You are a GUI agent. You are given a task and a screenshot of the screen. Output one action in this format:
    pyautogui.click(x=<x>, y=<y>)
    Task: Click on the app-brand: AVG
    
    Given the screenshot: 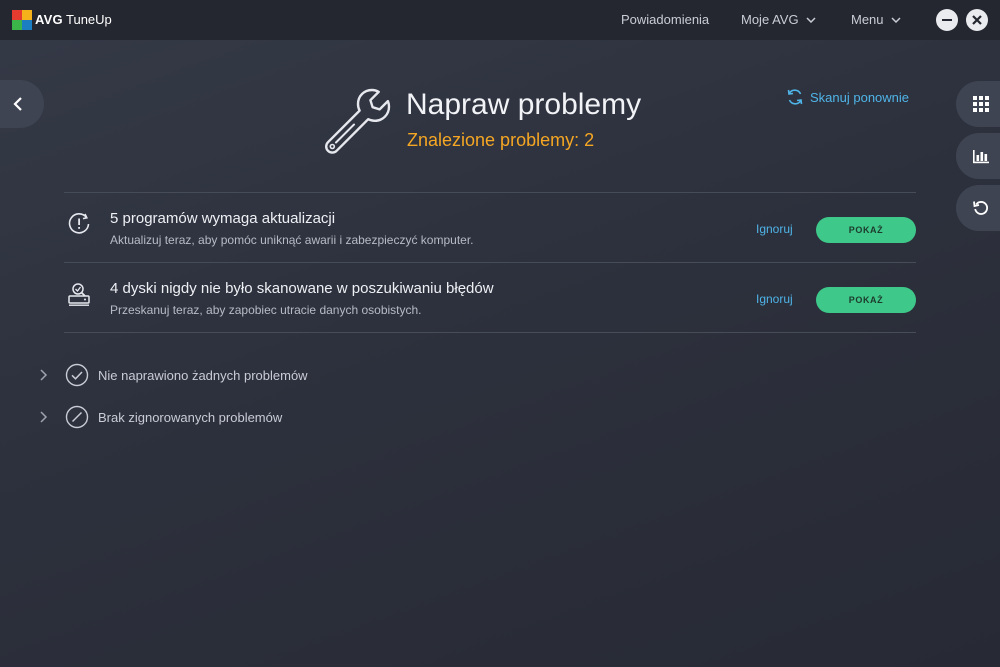 What is the action you would take?
    pyautogui.click(x=49, y=19)
    